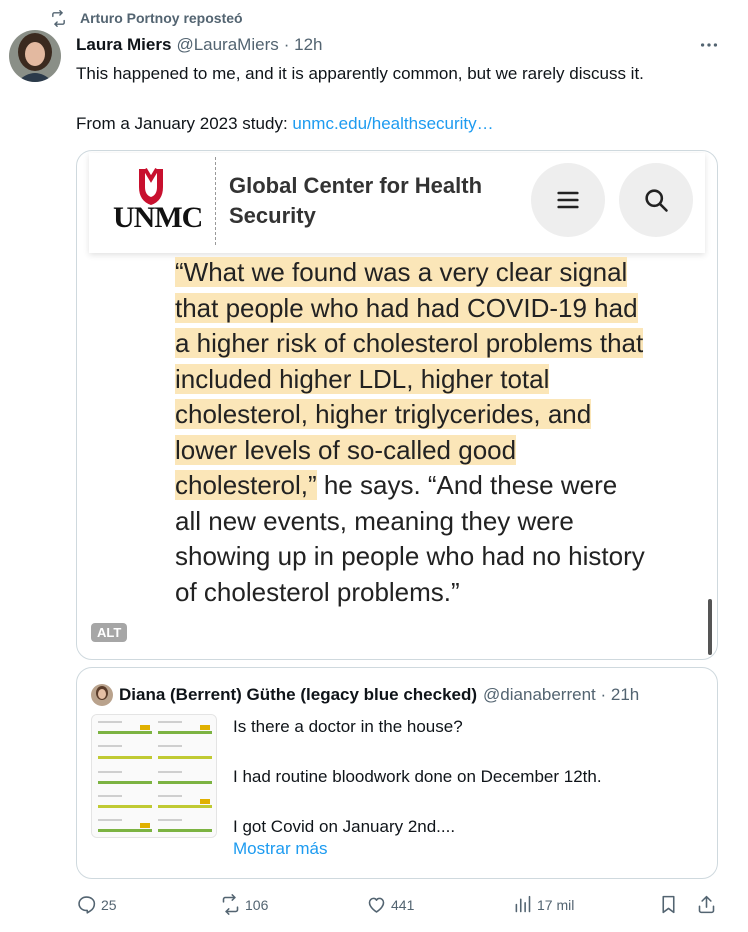 The image size is (748, 932). What do you see at coordinates (356, 185) in the screenshot?
I see `site-title-line1: Global Center for Health` at bounding box center [356, 185].